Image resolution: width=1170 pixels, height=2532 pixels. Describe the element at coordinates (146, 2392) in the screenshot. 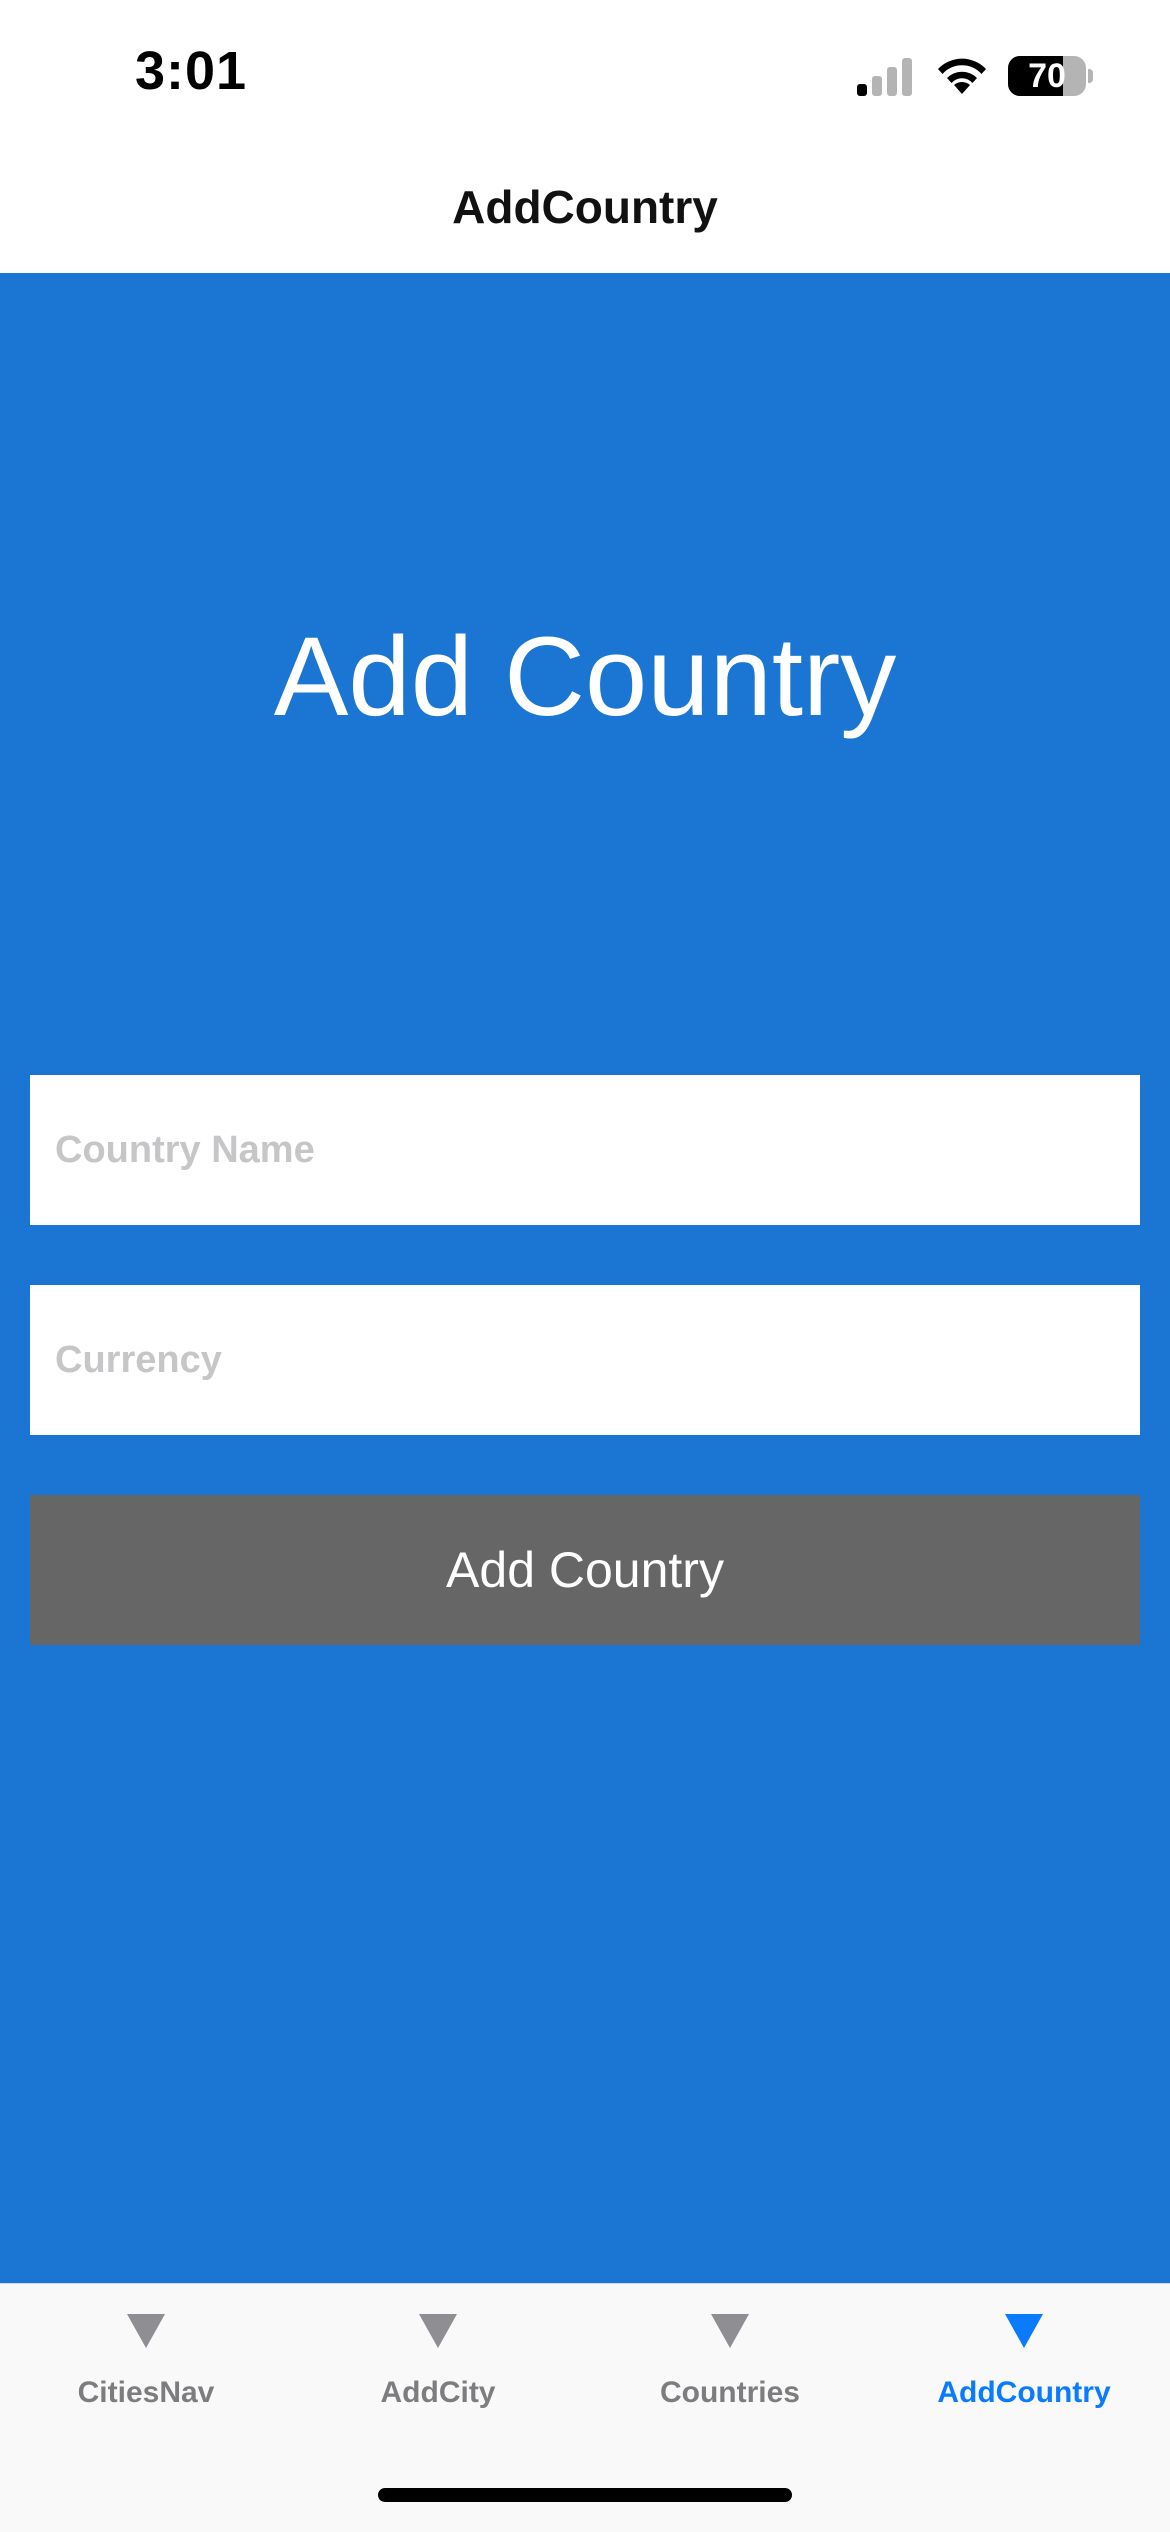

I see `tab-label: CitiesNav` at that location.